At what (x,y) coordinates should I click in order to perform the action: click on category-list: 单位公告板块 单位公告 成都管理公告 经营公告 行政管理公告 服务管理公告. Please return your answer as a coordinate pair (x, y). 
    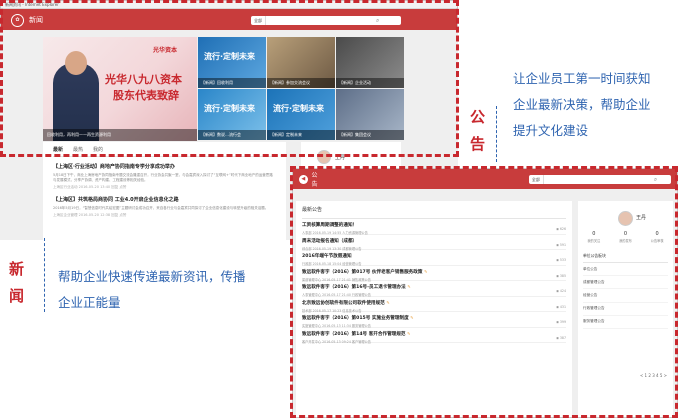
    Looking at the image, I should click on (625, 291).